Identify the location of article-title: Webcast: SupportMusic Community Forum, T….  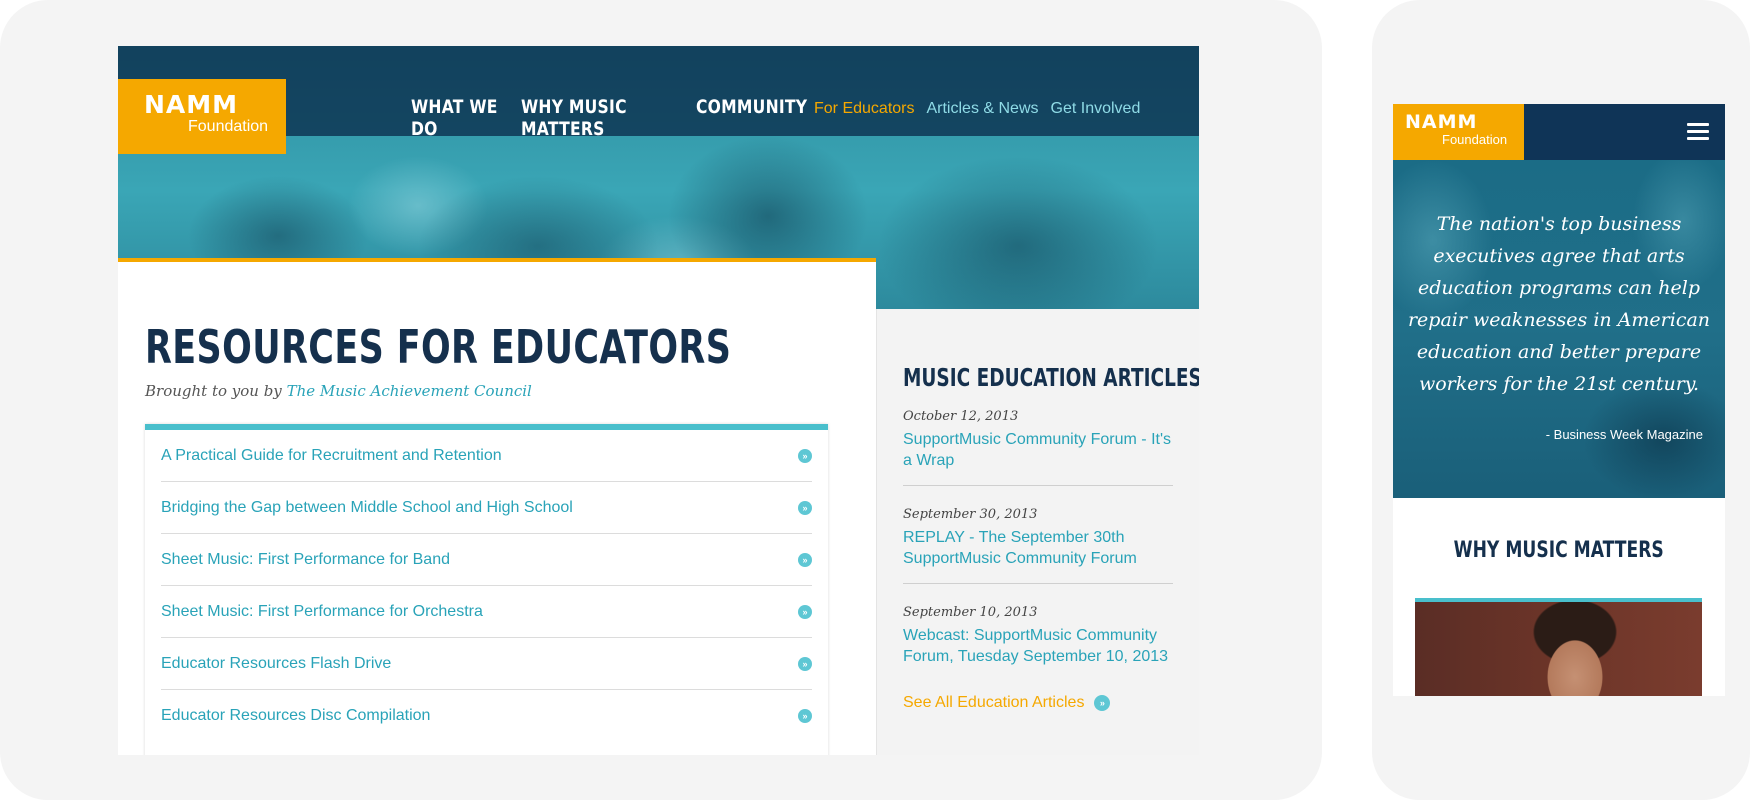
(1038, 646).